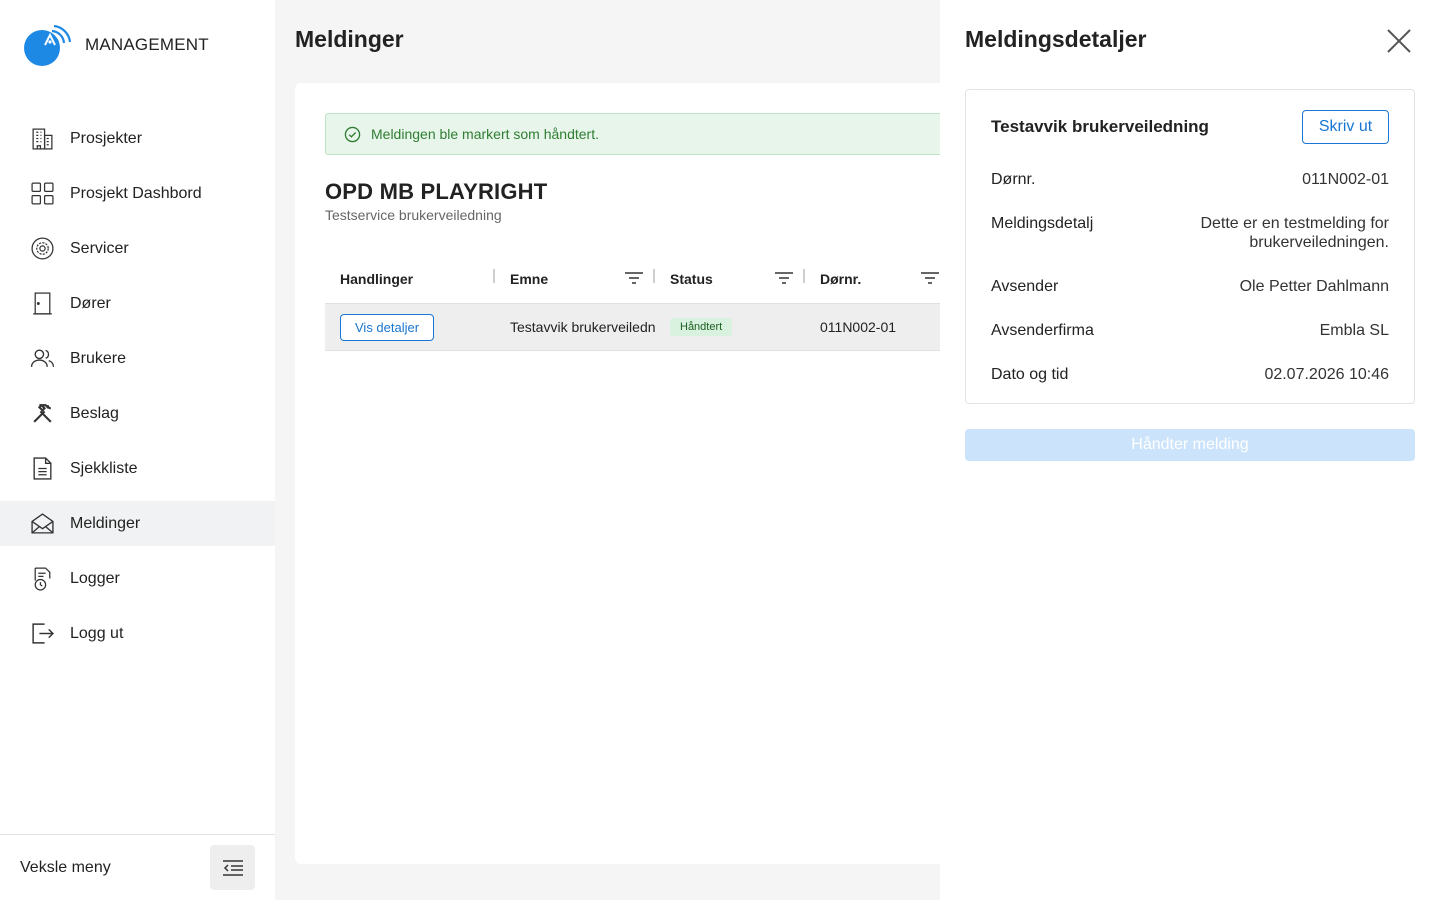 This screenshot has width=1440, height=900. Describe the element at coordinates (701, 327) in the screenshot. I see `status-badge: Håndtert` at that location.